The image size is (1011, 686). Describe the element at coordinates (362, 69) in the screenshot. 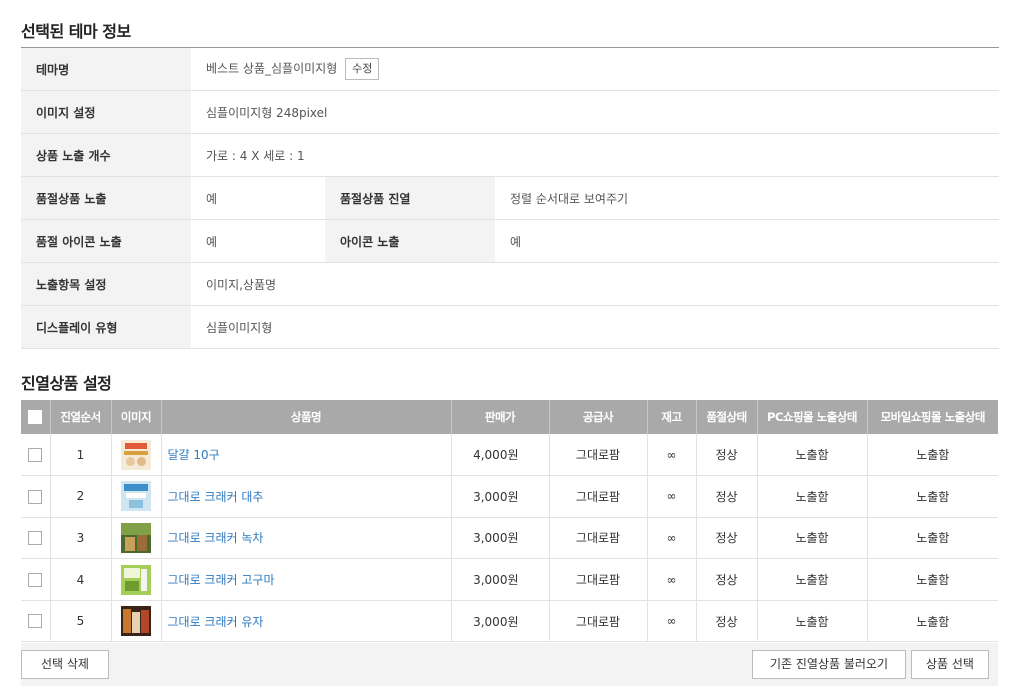

I see `edit-theme-button: 수정` at that location.